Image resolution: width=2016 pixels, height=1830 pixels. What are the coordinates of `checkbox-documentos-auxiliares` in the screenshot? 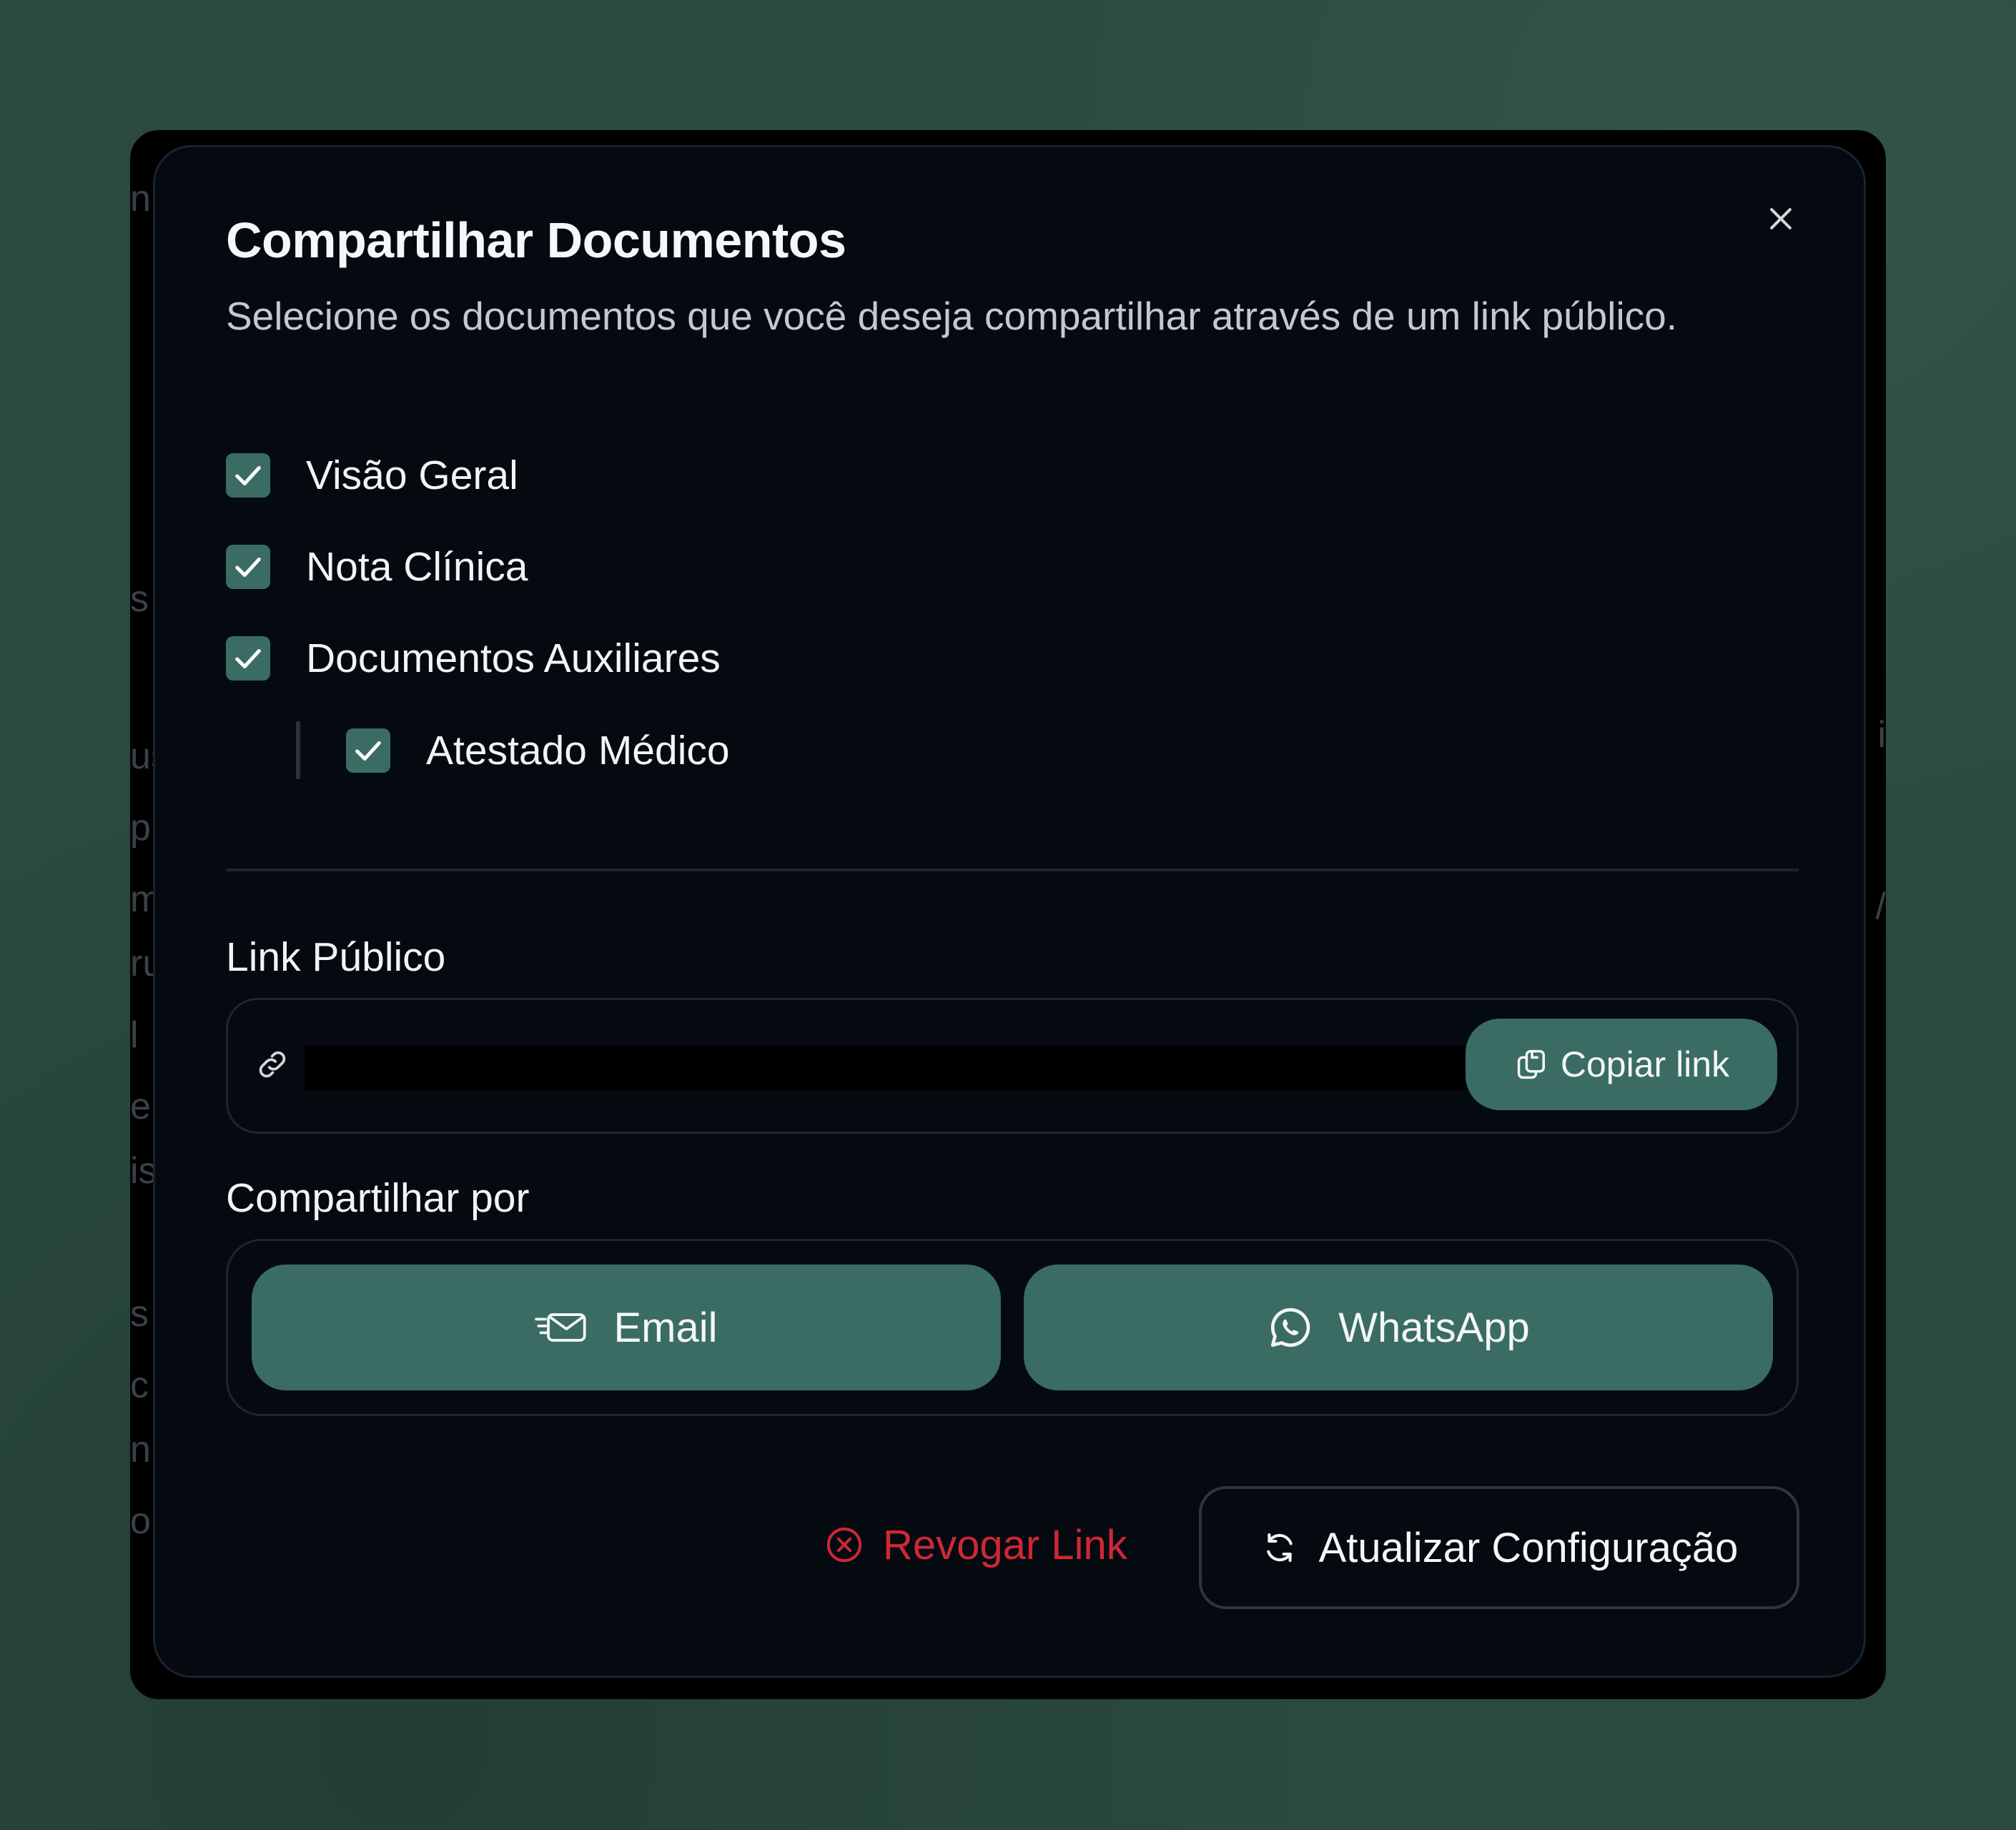 It's located at (248, 658).